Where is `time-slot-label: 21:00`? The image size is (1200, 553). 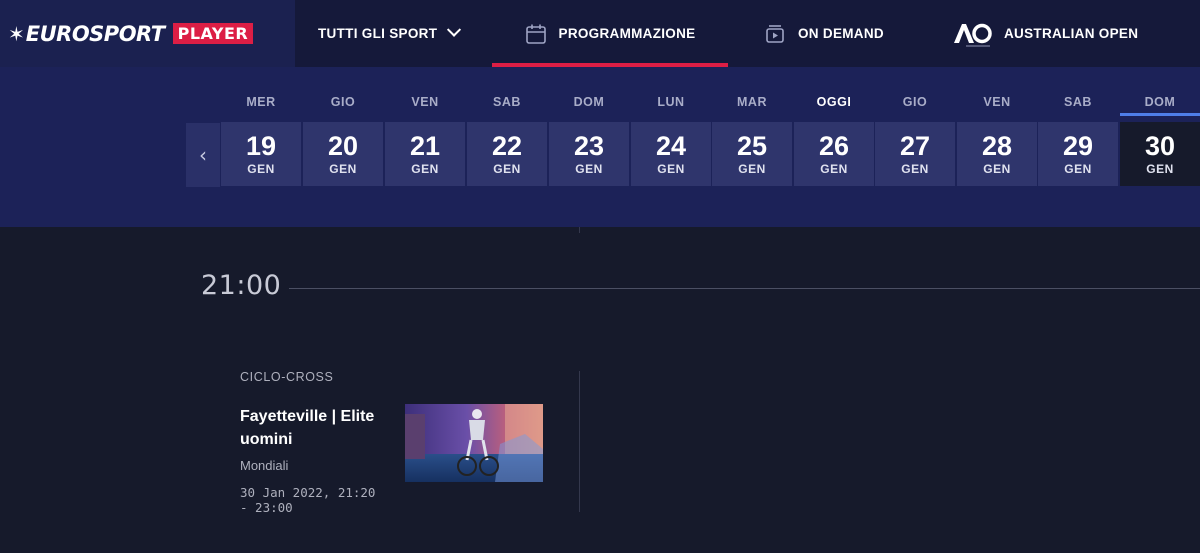
time-slot-label: 21:00 is located at coordinates (241, 285).